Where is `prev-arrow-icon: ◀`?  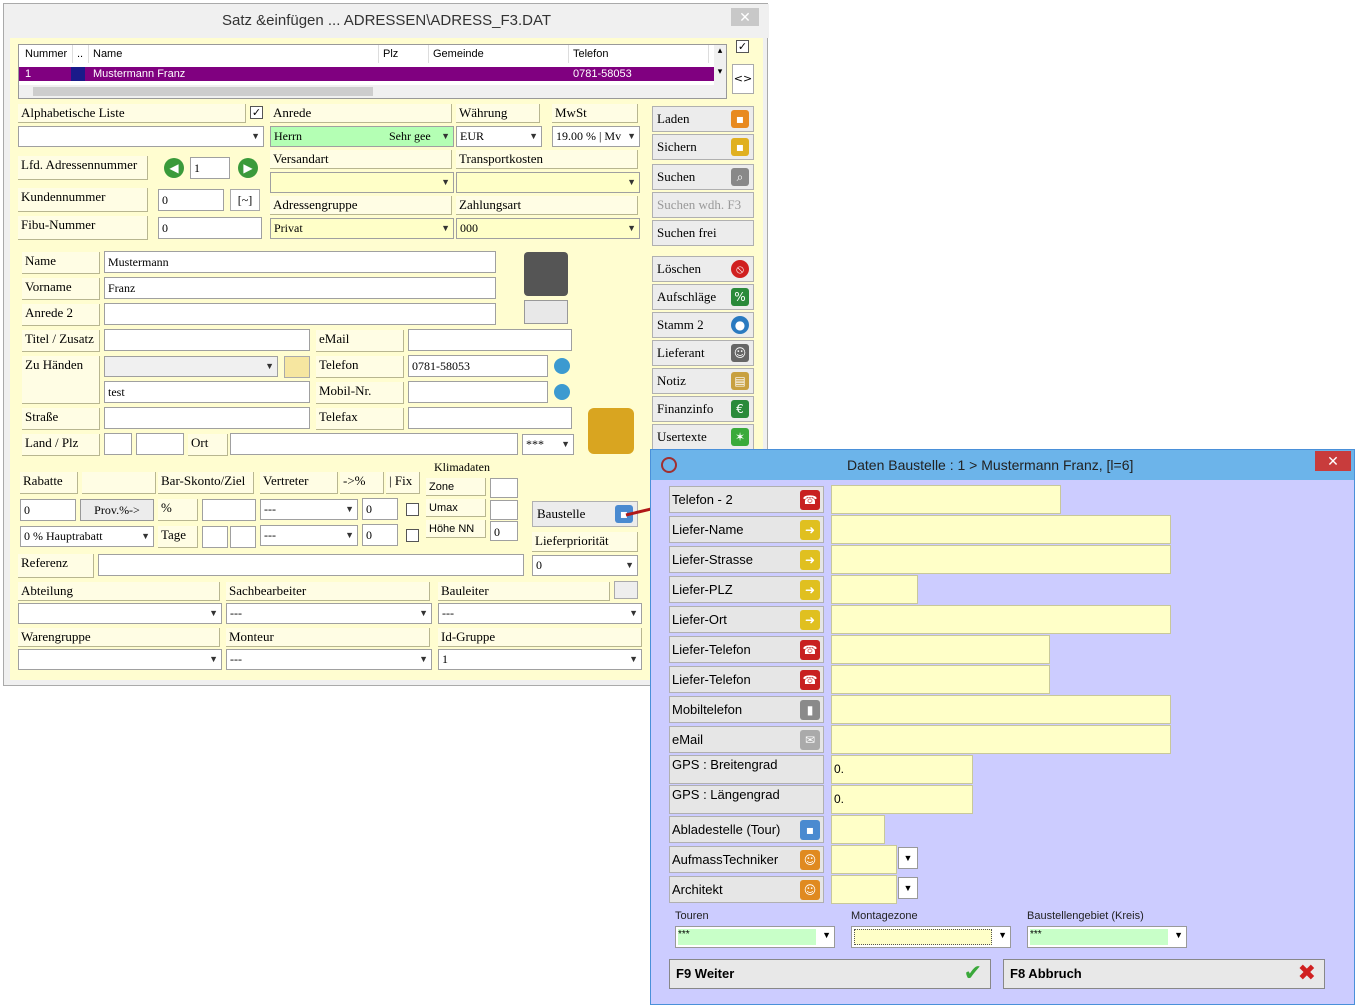
prev-arrow-icon: ◀ is located at coordinates (174, 168).